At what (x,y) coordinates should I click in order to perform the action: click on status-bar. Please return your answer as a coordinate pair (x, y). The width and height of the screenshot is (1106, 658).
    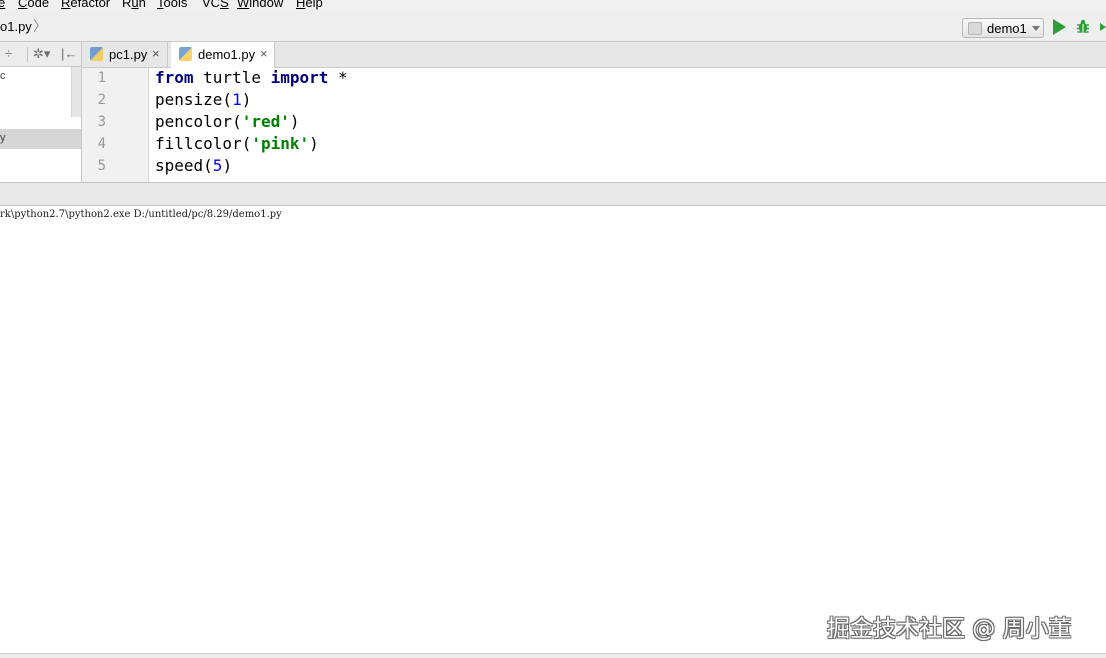
    Looking at the image, I should click on (553, 655).